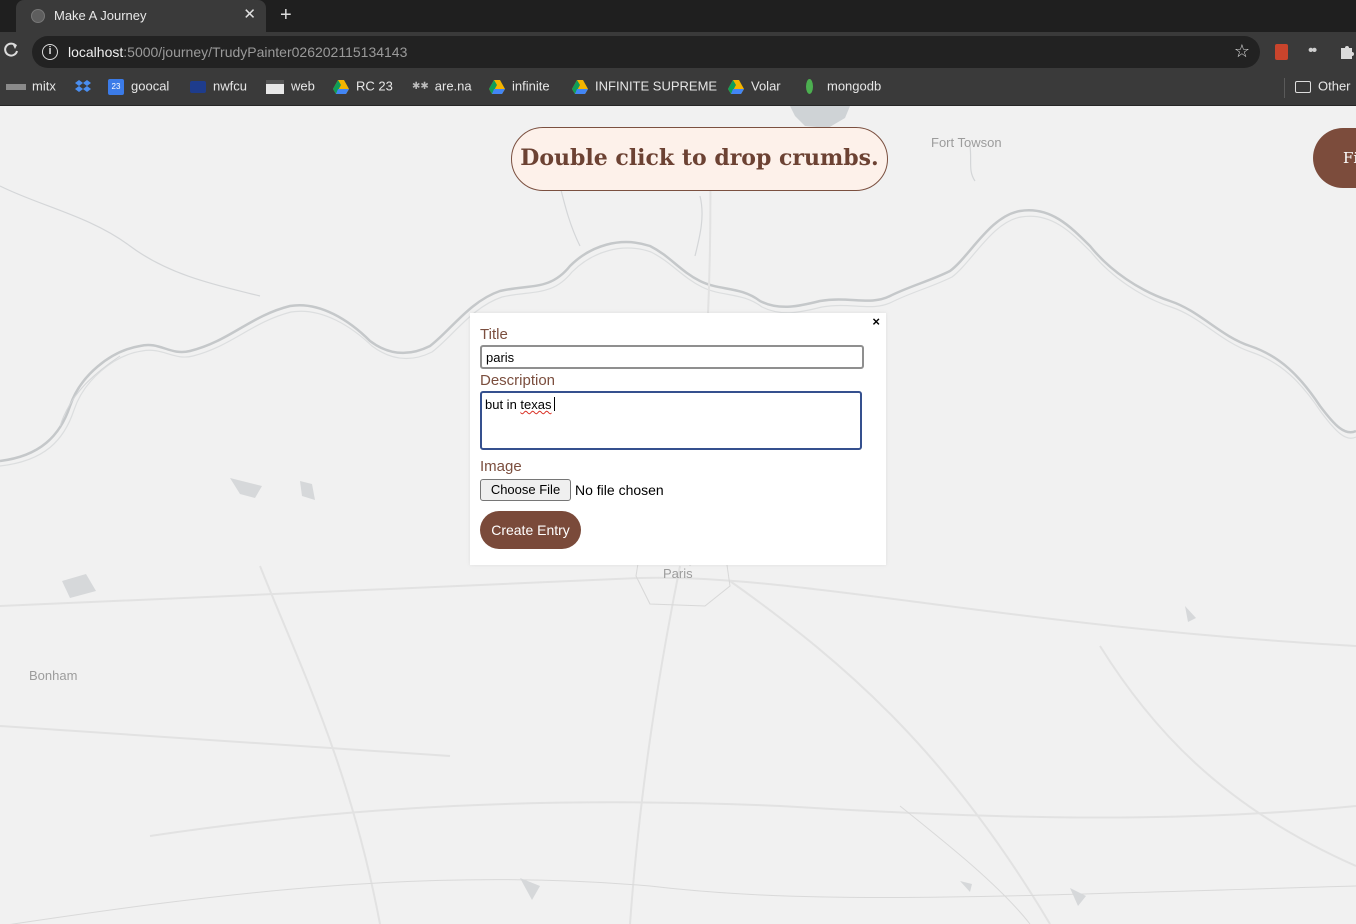 This screenshot has width=1356, height=924. I want to click on bookmark-mongodb: mongodb, so click(843, 88).